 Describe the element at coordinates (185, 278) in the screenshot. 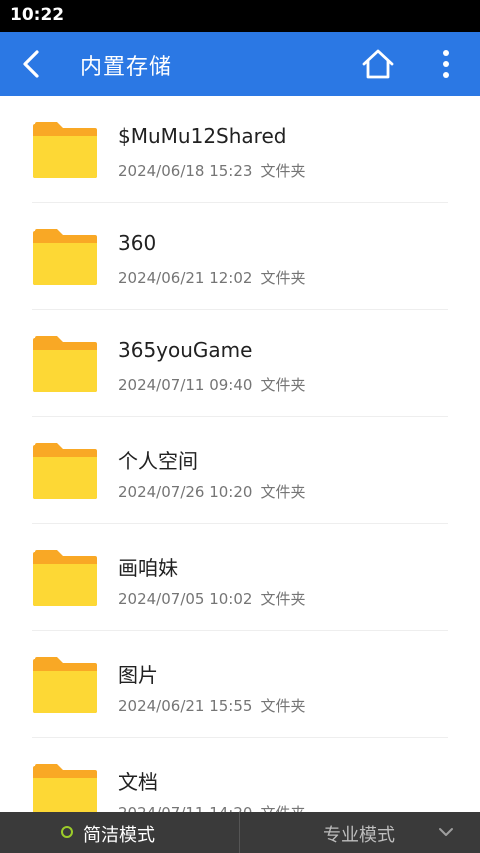

I see `file-date: 2024/06/21 12:02` at that location.